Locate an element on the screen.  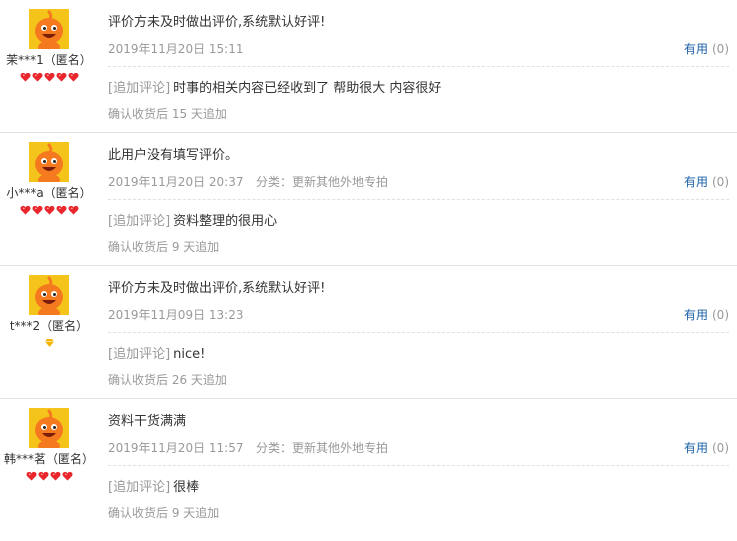
review-content: 资料干货满满 is located at coordinates (147, 421).